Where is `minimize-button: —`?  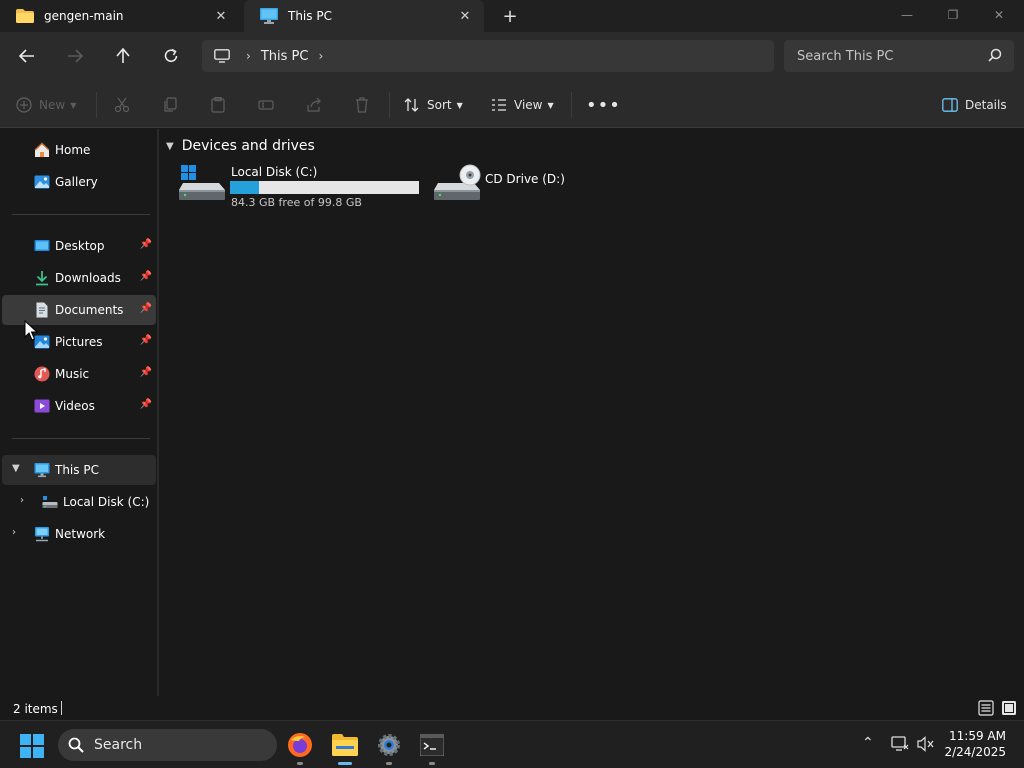 minimize-button: — is located at coordinates (907, 15).